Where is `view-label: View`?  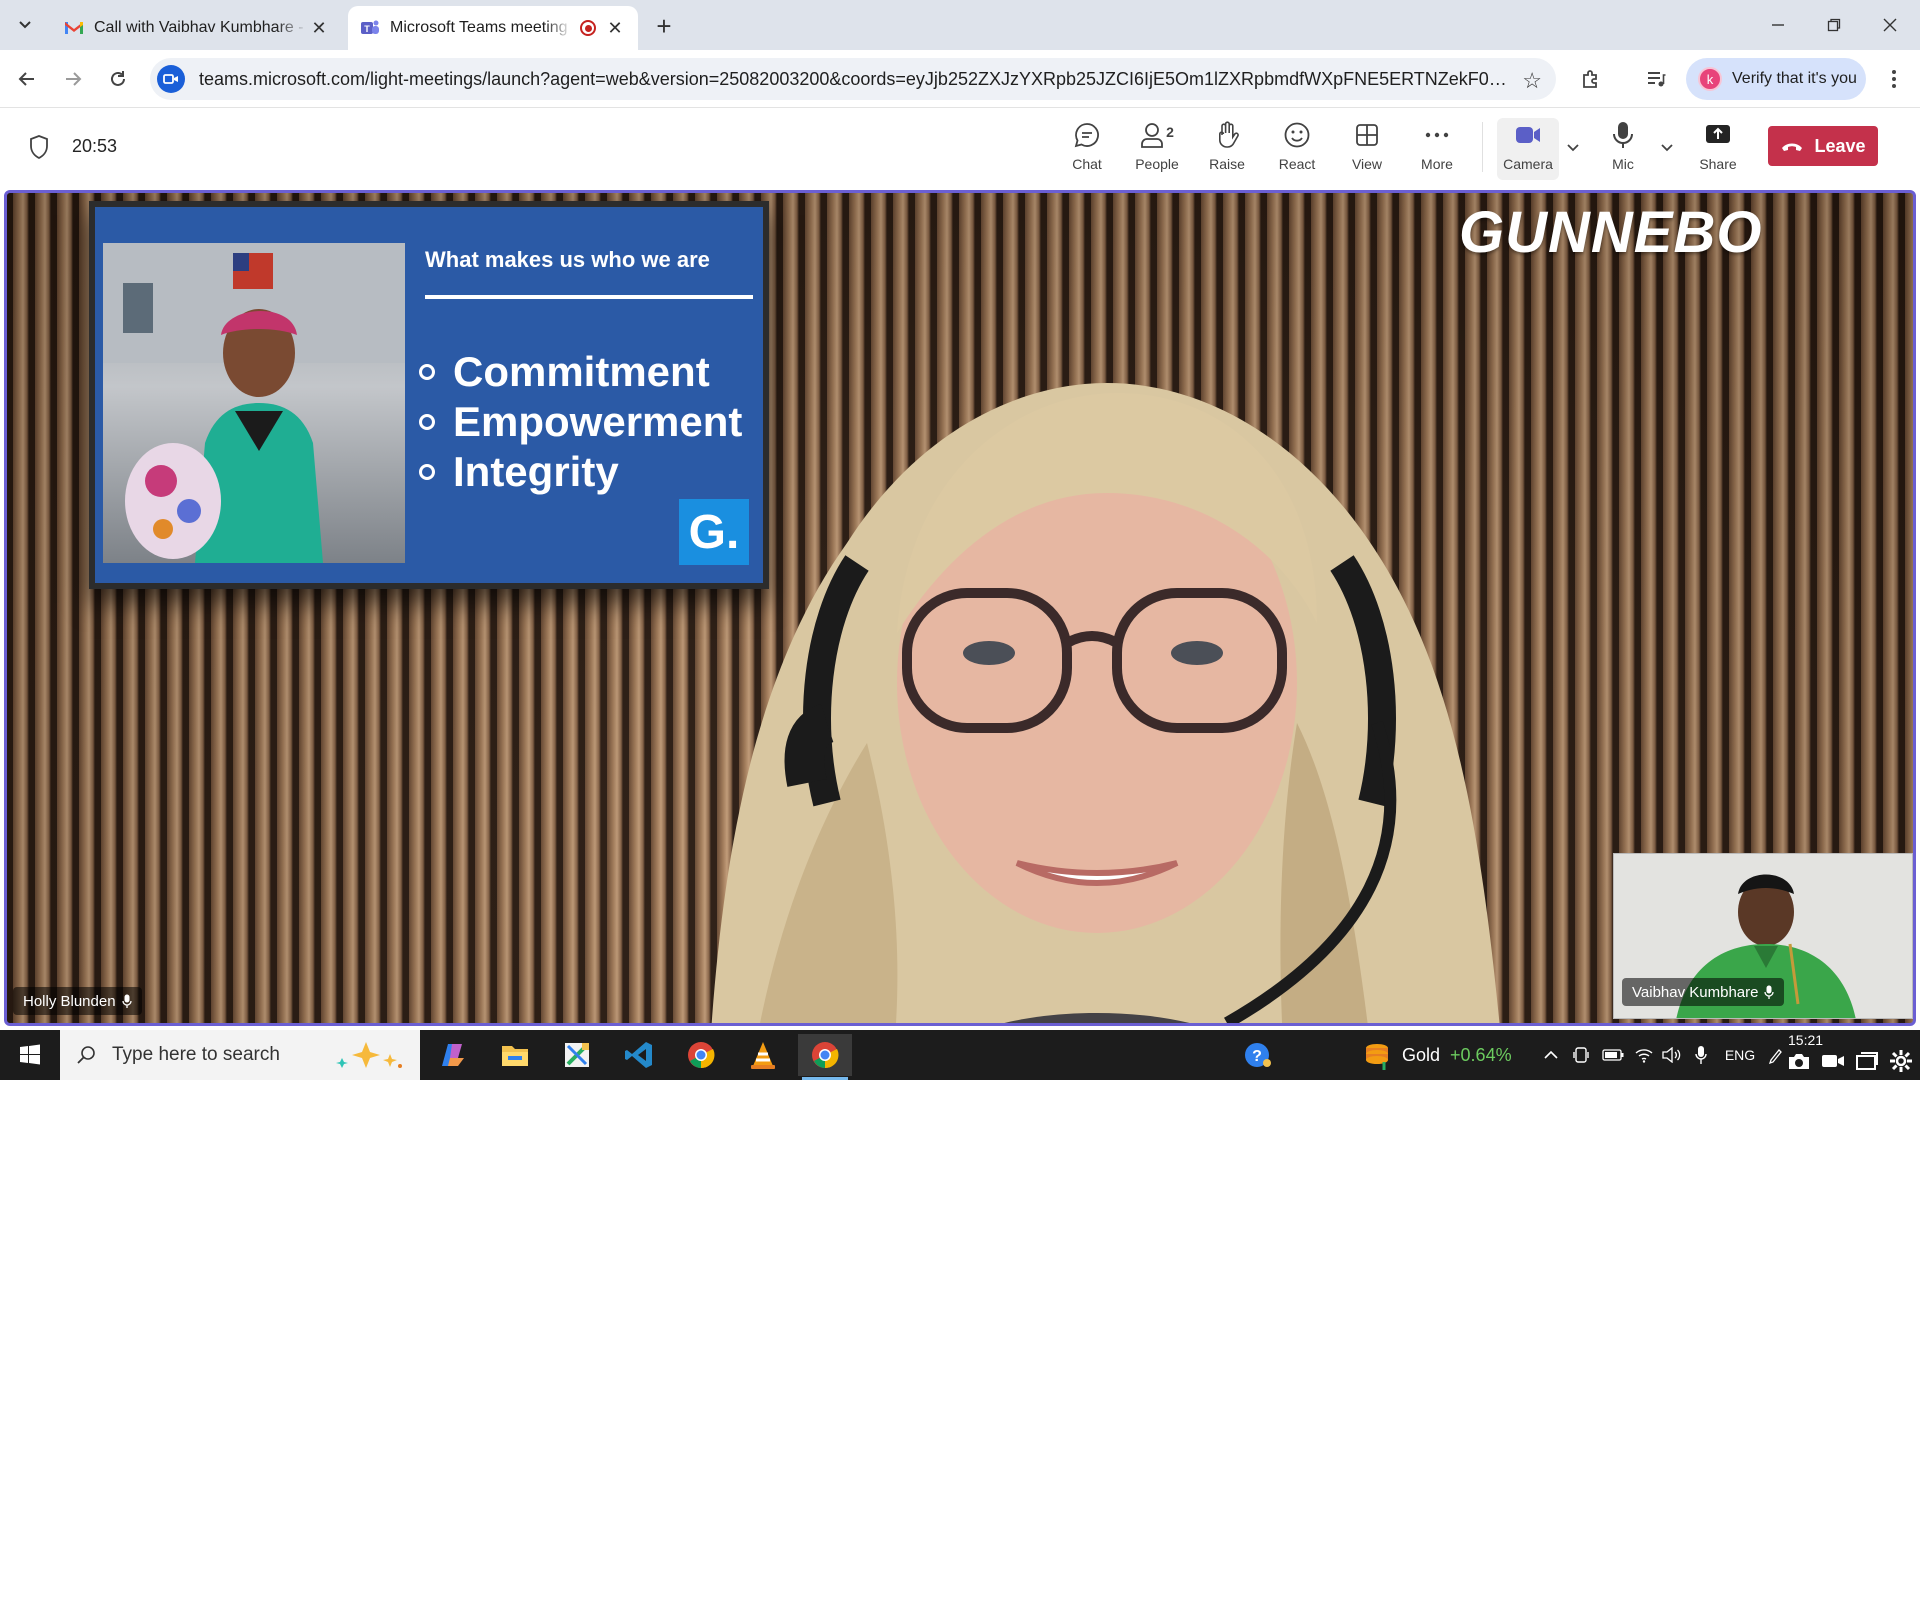 view-label: View is located at coordinates (1367, 164).